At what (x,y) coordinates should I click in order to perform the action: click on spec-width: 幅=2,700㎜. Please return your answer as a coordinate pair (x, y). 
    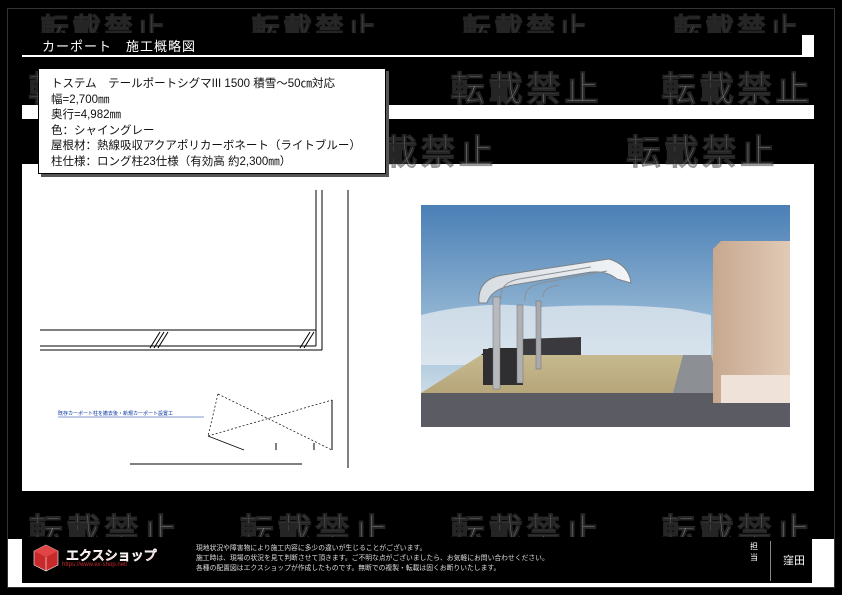
    Looking at the image, I should click on (80, 99).